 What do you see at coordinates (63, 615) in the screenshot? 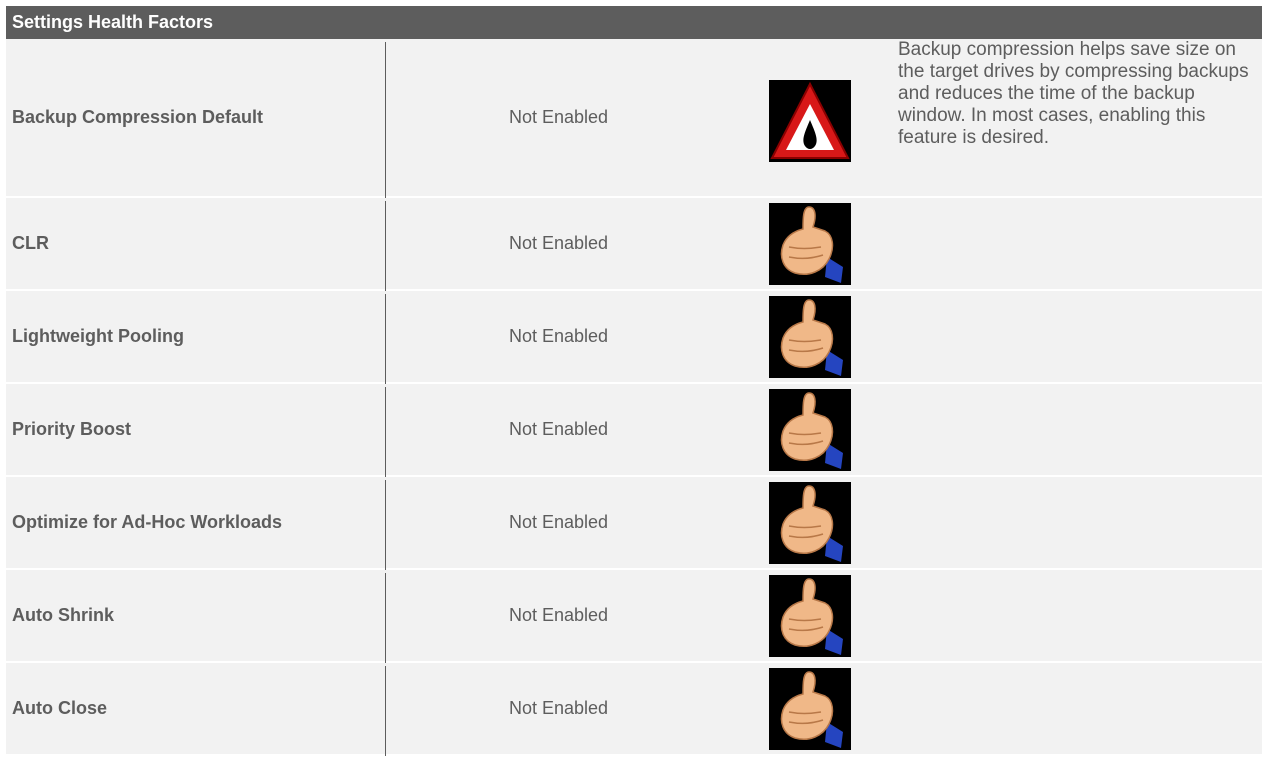
I see `factor-name: Auto Shrink` at bounding box center [63, 615].